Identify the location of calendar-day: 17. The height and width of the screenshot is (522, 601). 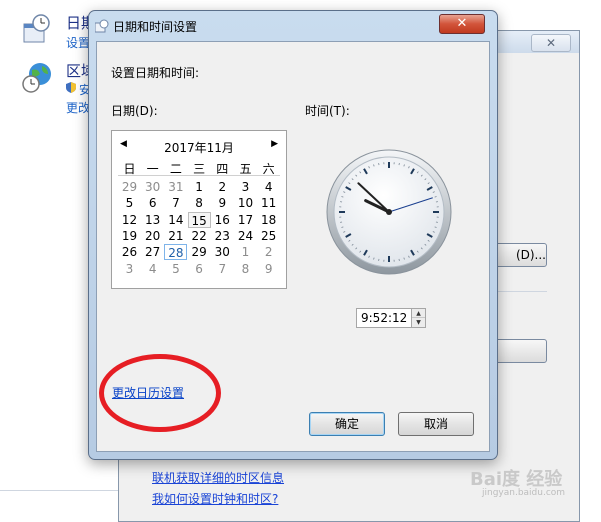
(245, 220).